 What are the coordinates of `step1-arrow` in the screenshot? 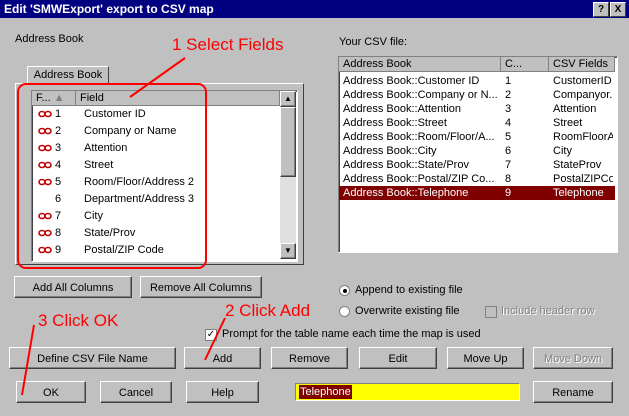 It's located at (157, 77).